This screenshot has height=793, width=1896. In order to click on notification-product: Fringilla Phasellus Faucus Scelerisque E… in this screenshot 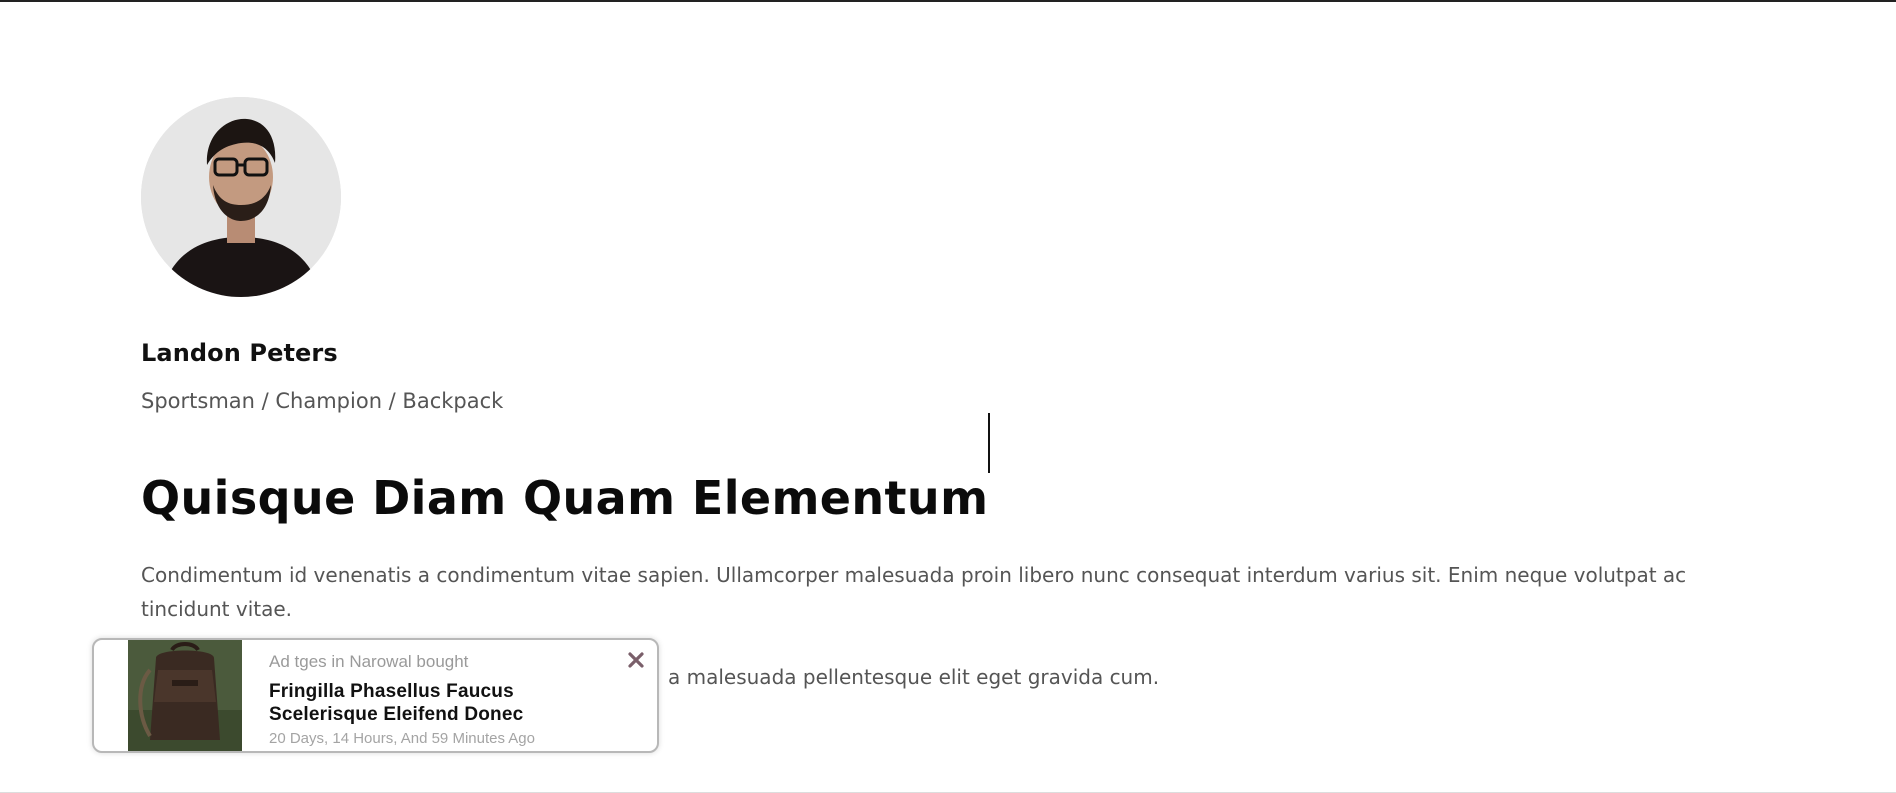, I will do `click(449, 703)`.